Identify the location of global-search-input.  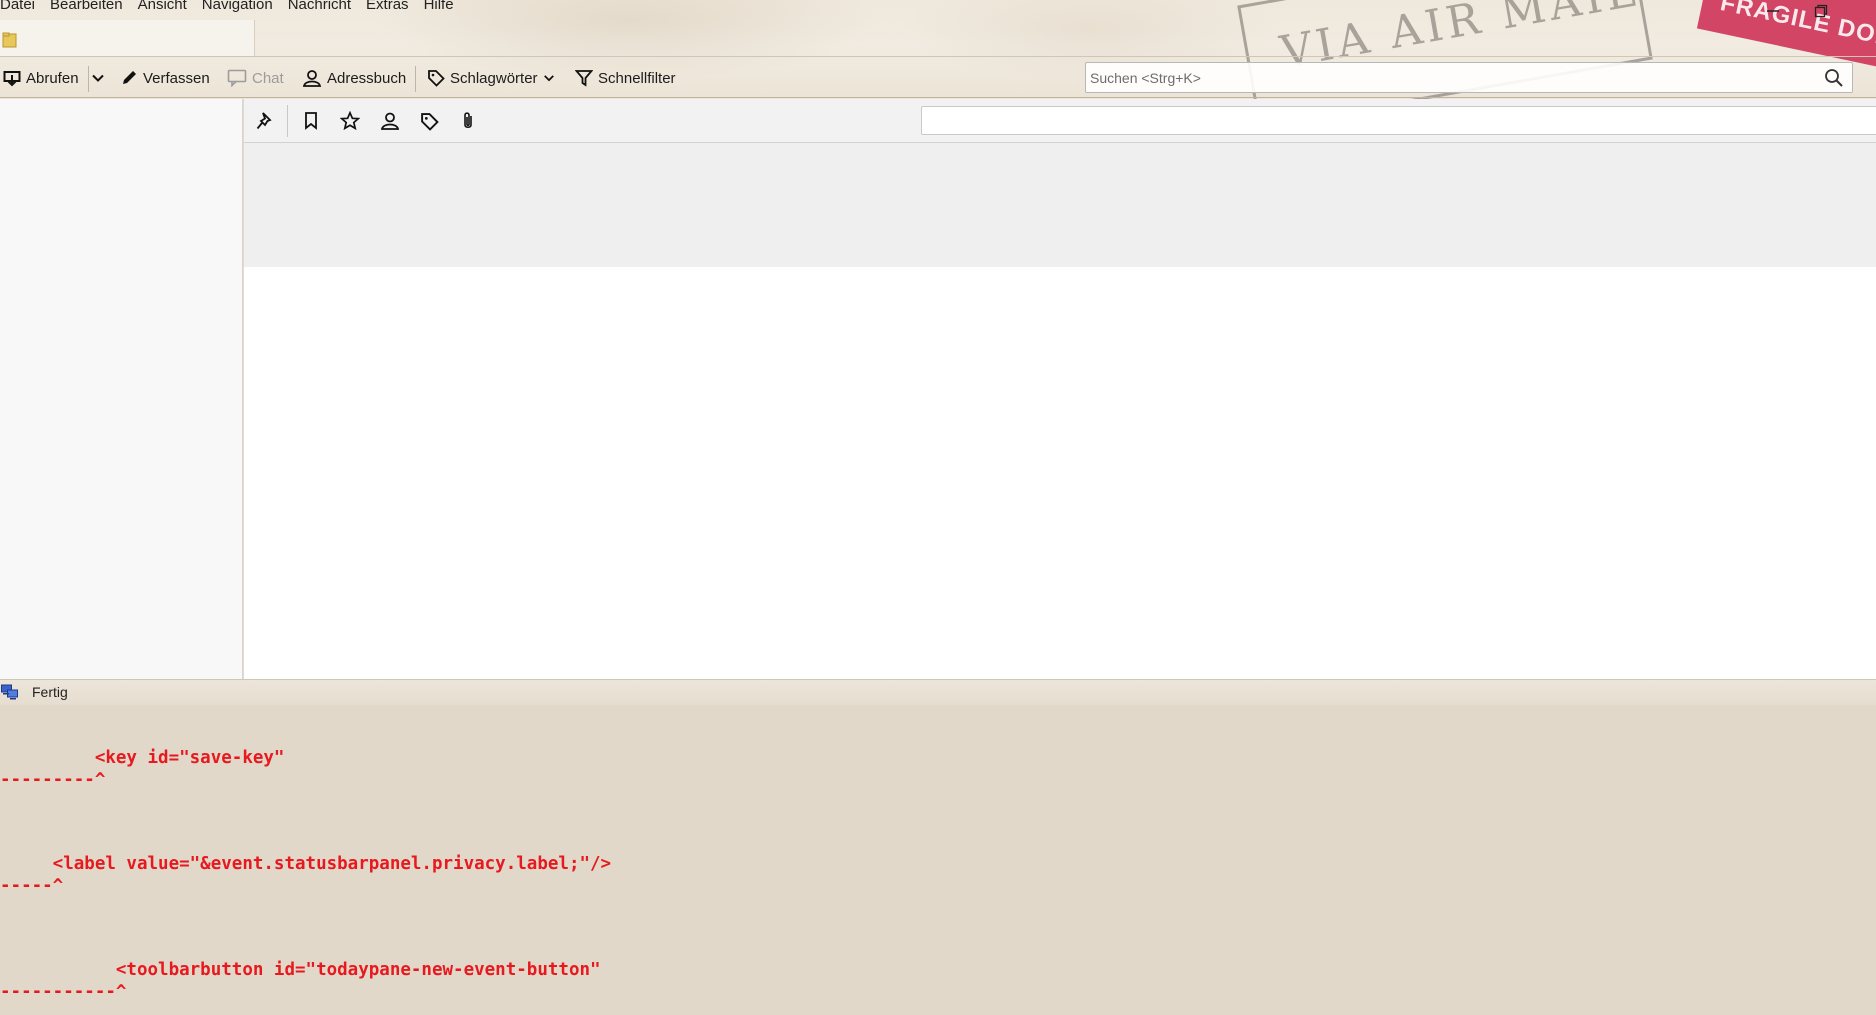
(1469, 77).